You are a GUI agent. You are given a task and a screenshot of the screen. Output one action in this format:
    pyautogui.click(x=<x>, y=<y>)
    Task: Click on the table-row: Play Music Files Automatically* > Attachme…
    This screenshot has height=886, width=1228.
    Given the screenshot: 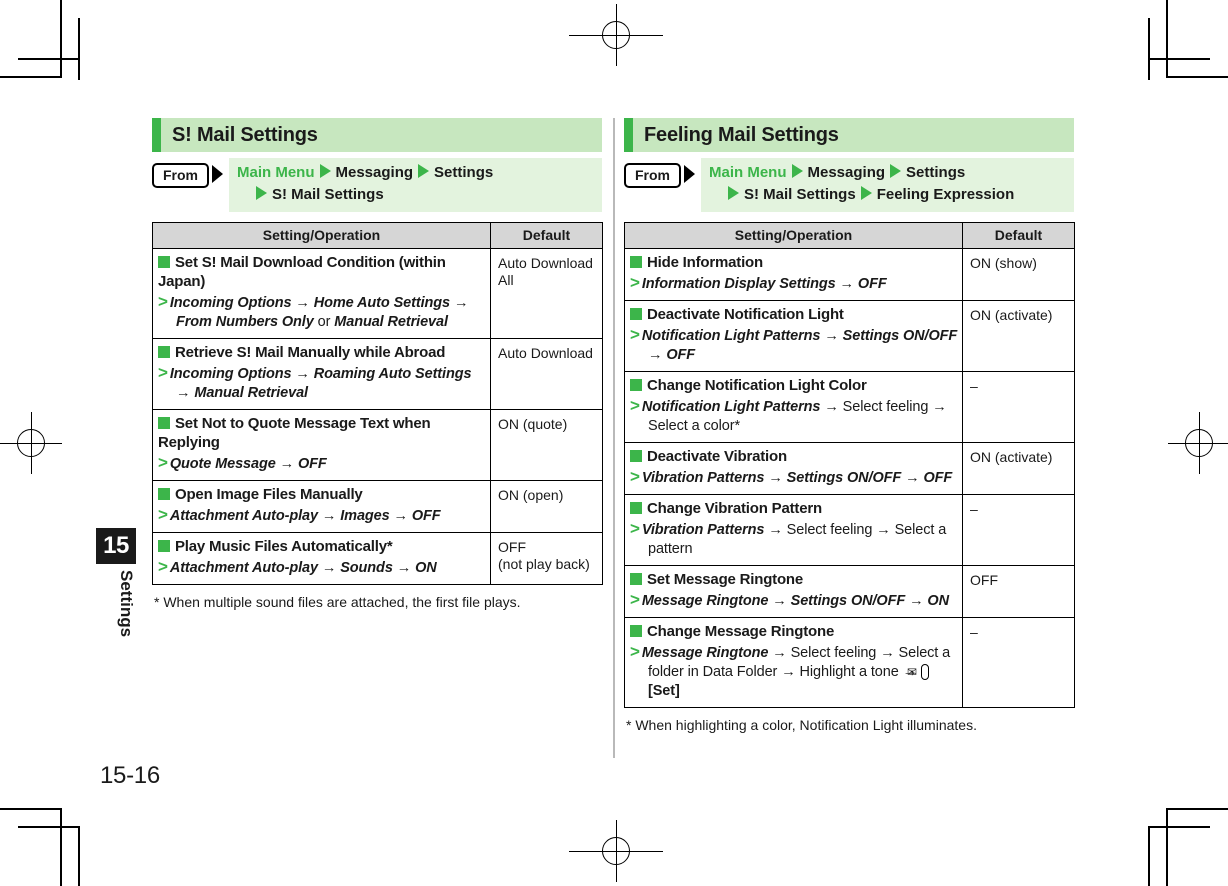 What is the action you would take?
    pyautogui.click(x=377, y=558)
    